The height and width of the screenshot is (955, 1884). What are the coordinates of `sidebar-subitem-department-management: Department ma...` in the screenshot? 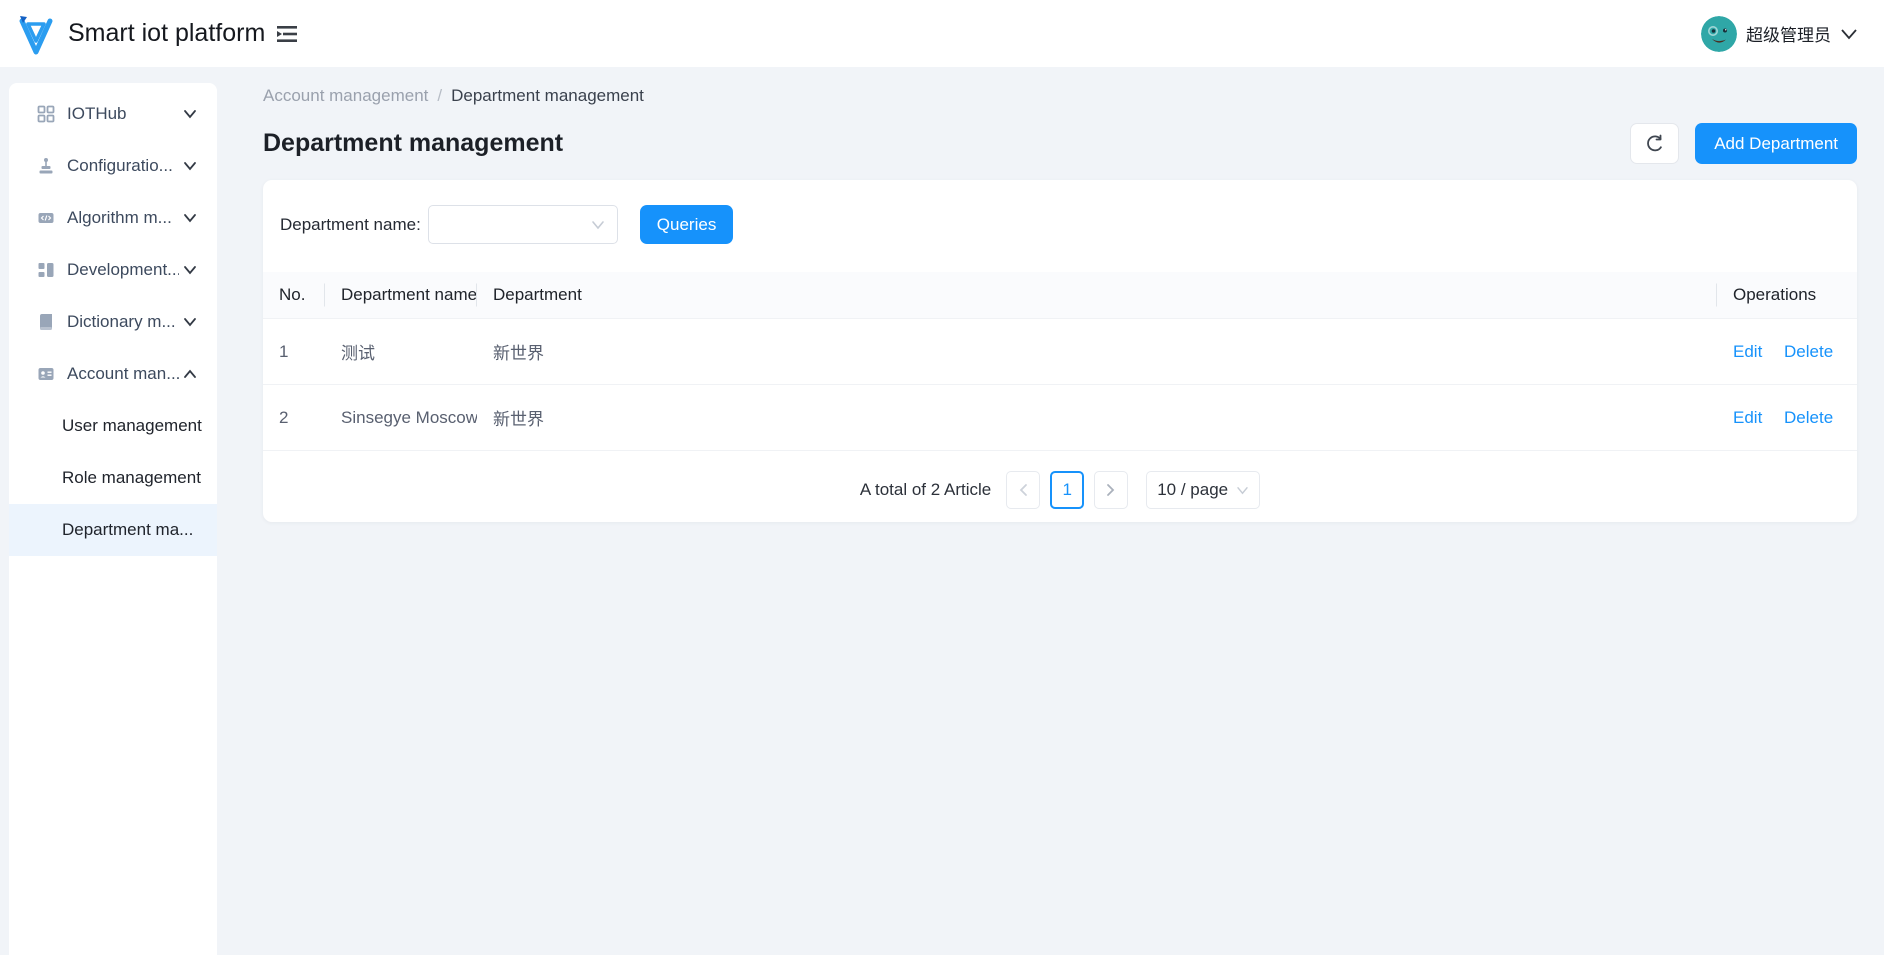 It's located at (113, 530).